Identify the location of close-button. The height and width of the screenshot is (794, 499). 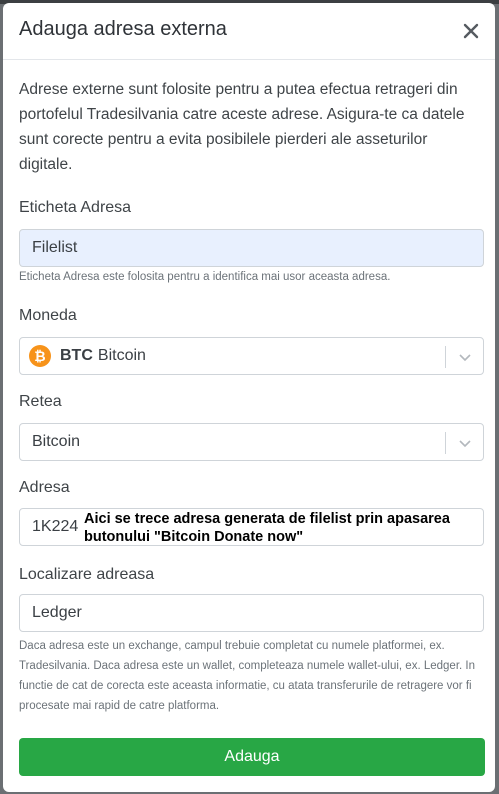
(471, 31).